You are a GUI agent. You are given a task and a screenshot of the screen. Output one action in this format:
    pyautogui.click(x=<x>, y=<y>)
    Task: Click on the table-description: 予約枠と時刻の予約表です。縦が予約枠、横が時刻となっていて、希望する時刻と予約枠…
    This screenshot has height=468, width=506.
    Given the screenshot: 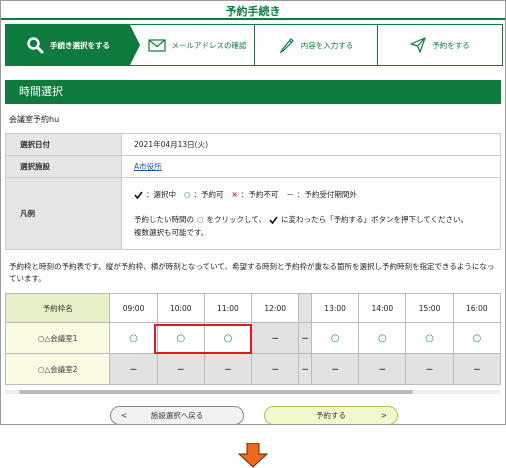 What is the action you would take?
    pyautogui.click(x=252, y=272)
    